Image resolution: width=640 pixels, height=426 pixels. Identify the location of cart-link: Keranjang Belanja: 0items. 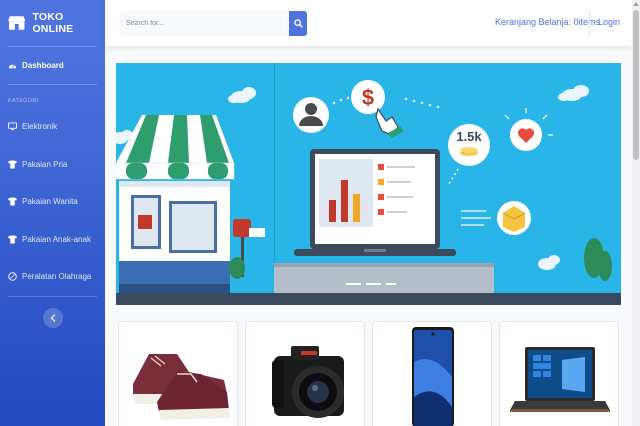
(547, 22).